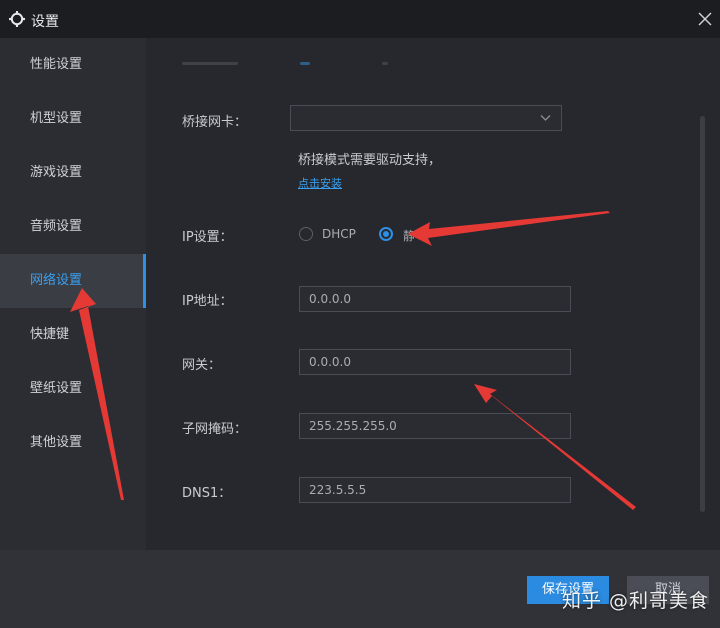 This screenshot has height=628, width=720. I want to click on sidebar-item-wallpaper: 壁纸设置, so click(73, 389).